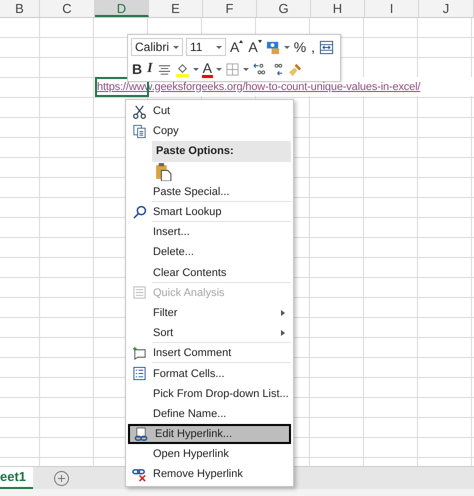 The image size is (474, 496). I want to click on scissors-icon, so click(139, 111).